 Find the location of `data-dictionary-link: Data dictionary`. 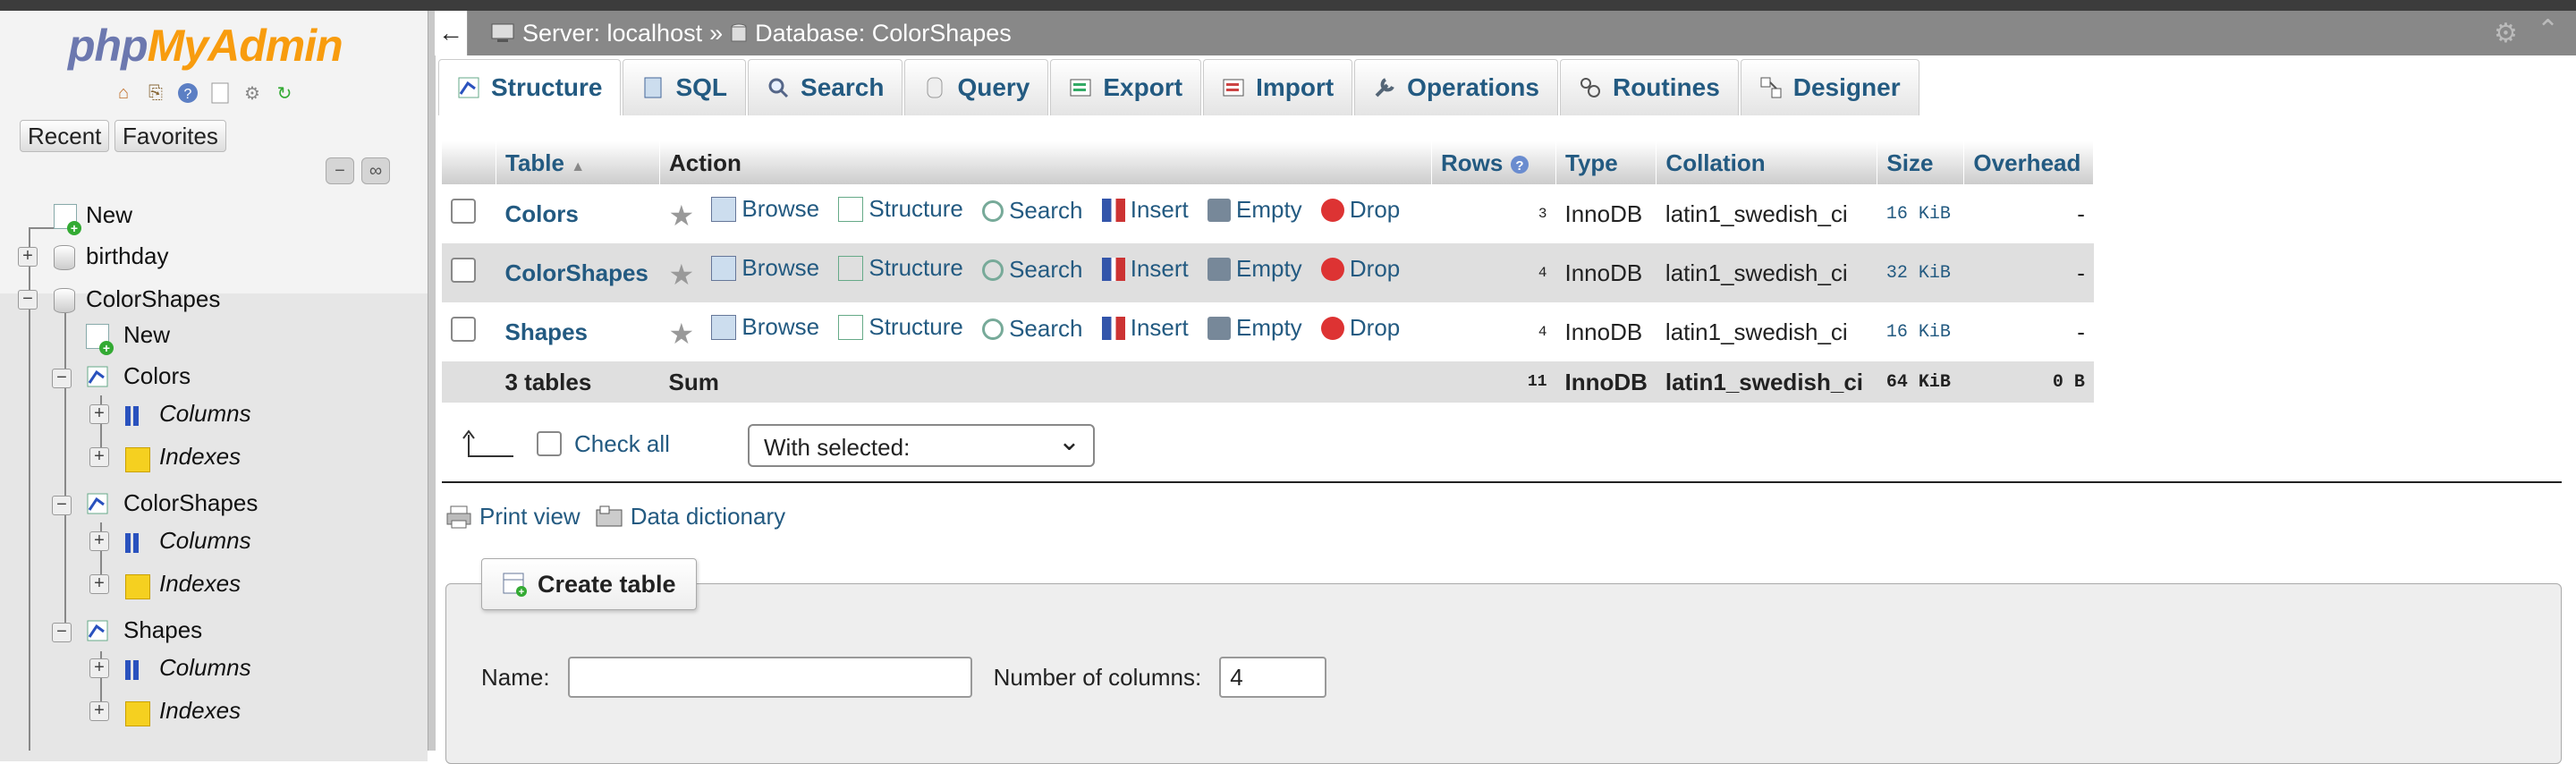

data-dictionary-link: Data dictionary is located at coordinates (690, 517).